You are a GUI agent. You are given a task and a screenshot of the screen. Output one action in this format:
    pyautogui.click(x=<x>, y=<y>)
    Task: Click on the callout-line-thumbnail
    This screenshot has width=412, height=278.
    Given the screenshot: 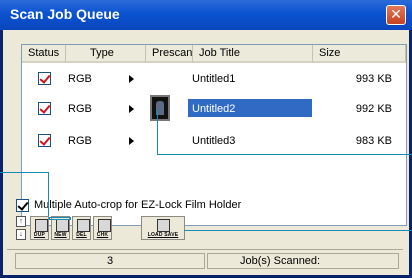 What is the action you would take?
    pyautogui.click(x=157, y=132)
    